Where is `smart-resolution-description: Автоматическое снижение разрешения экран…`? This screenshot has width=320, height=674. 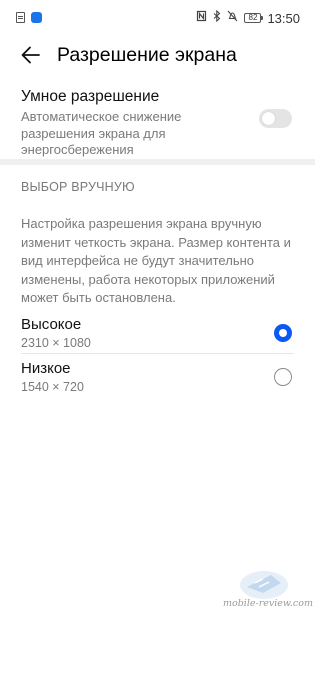 smart-resolution-description: Автоматическое снижение разрешения экран… is located at coordinates (101, 133).